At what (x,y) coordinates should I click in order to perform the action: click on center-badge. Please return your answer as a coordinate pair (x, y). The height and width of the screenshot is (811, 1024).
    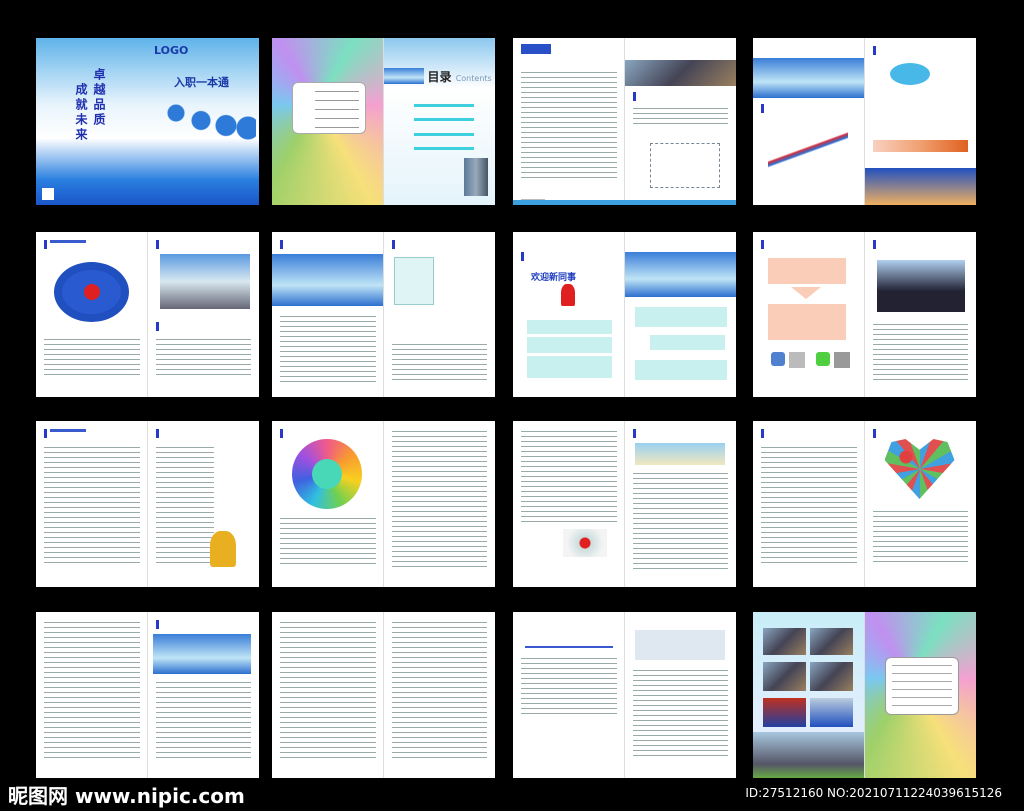
    Looking at the image, I should click on (92, 292).